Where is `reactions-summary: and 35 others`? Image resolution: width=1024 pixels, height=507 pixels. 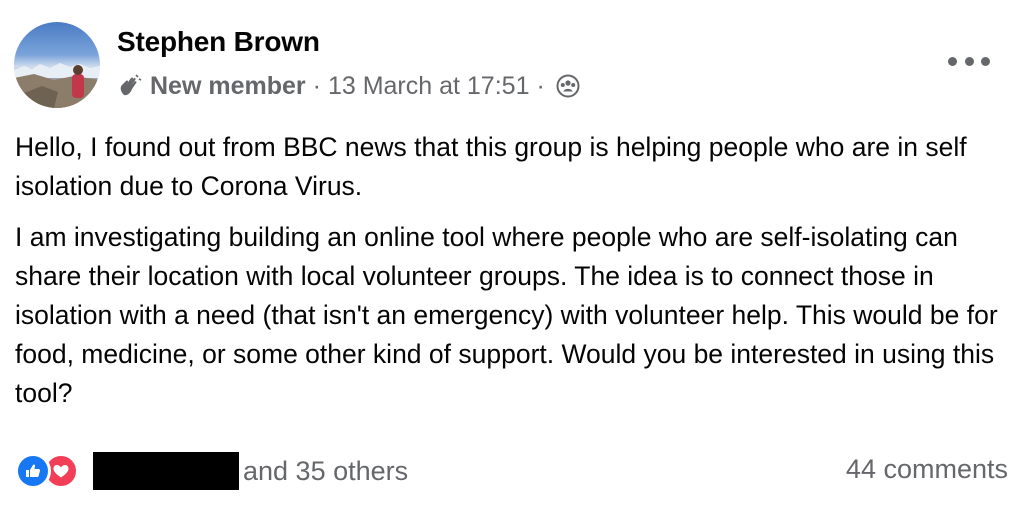
reactions-summary: and 35 others is located at coordinates (211, 471).